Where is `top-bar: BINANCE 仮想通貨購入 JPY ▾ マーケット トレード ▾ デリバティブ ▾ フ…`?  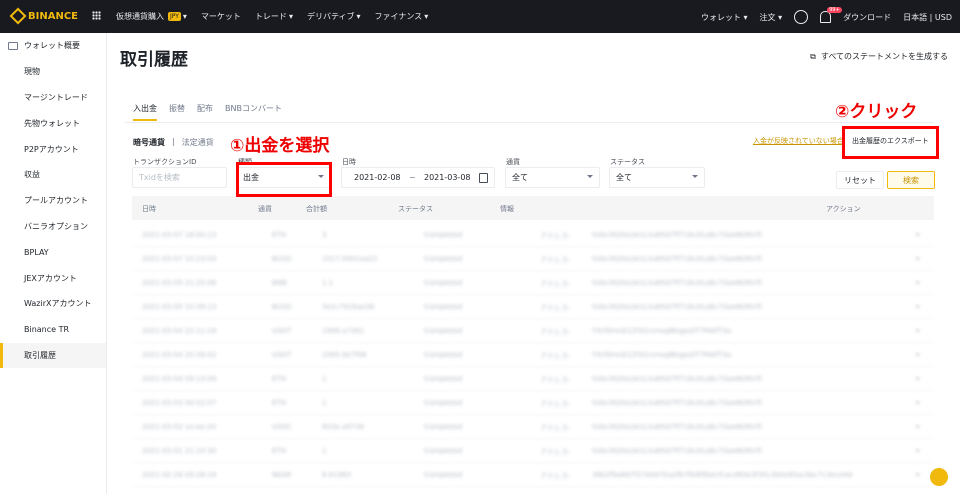 top-bar: BINANCE 仮想通貨購入 JPY ▾ マーケット トレード ▾ デリバティブ ▾ フ… is located at coordinates (480, 16).